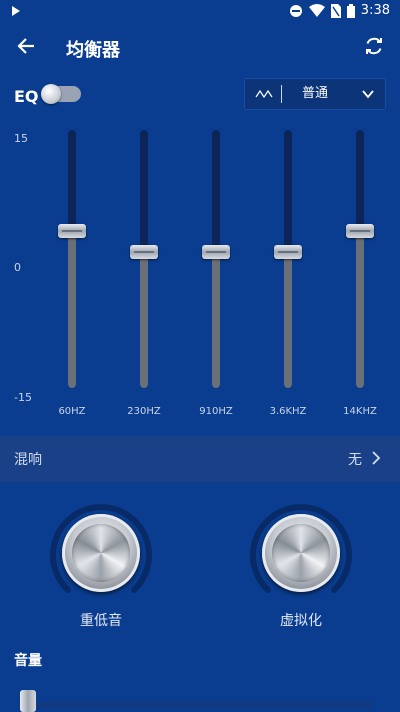 The width and height of the screenshot is (400, 712). I want to click on bass-boost-label: 重低音, so click(101, 621).